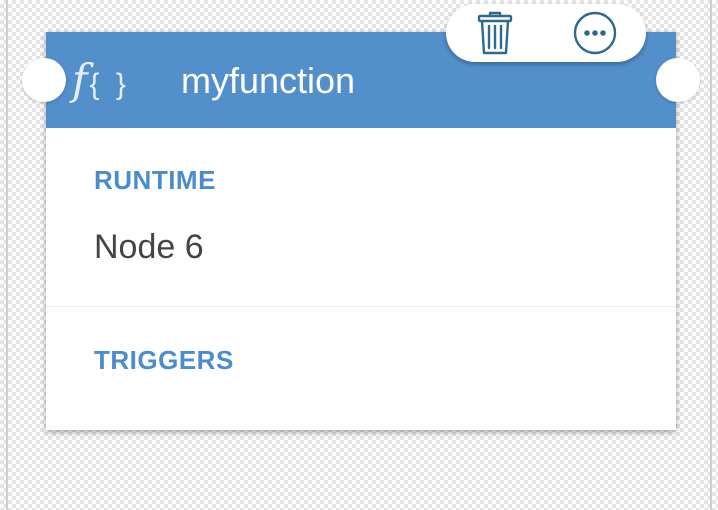 The width and height of the screenshot is (718, 510). Describe the element at coordinates (155, 180) in the screenshot. I see `runtime-label: RUNTIME` at that location.